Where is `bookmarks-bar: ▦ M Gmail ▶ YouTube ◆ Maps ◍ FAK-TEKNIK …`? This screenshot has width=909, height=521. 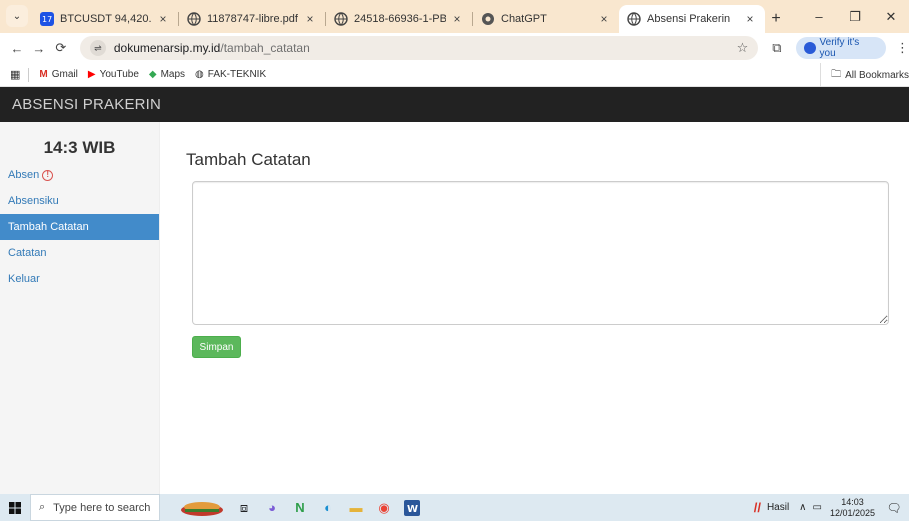 bookmarks-bar: ▦ M Gmail ▶ YouTube ◆ Maps ◍ FAK-TEKNIK … is located at coordinates (454, 75).